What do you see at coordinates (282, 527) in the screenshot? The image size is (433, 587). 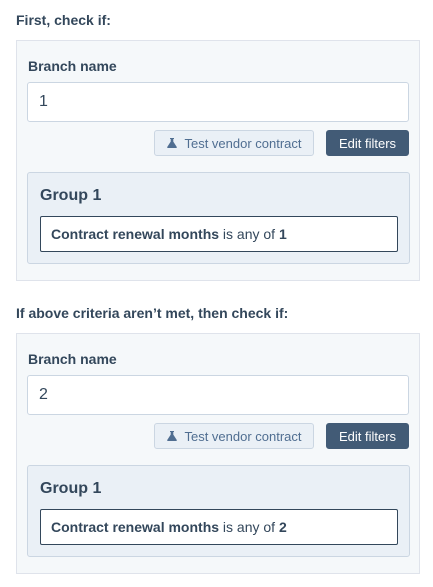 I see `filter-value: 2` at bounding box center [282, 527].